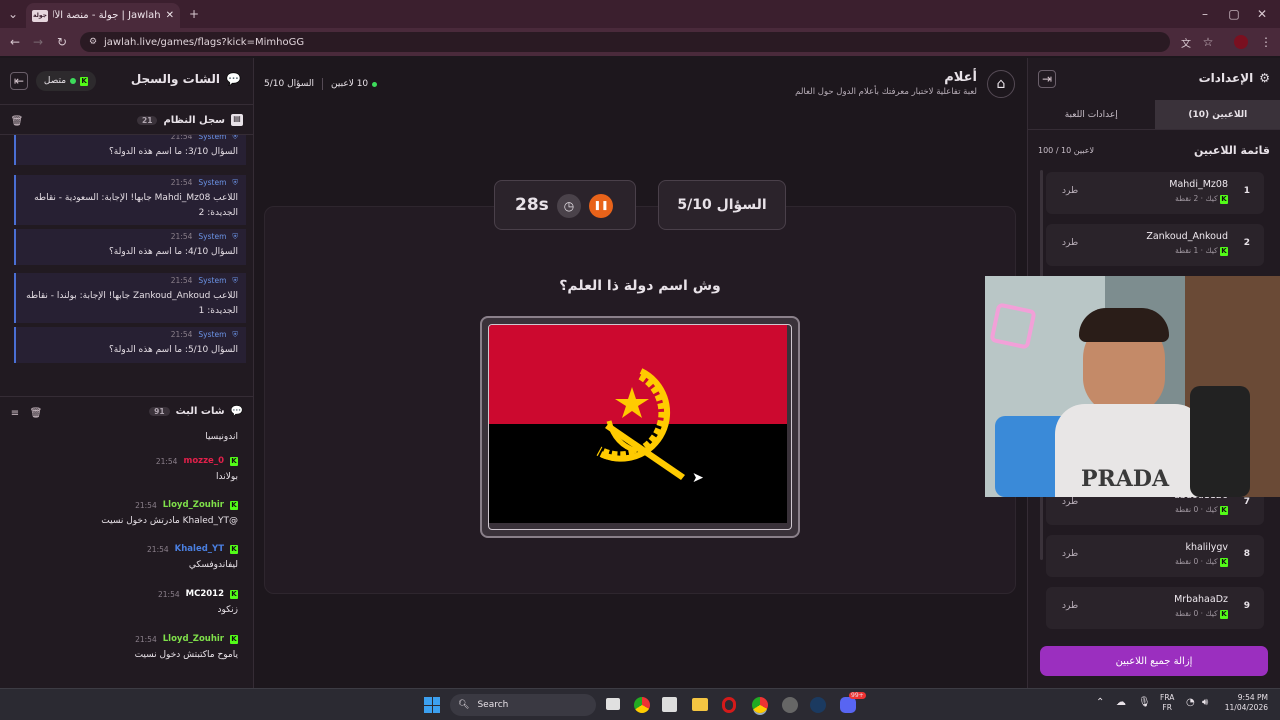  What do you see at coordinates (1013, 326) in the screenshot?
I see `neon-light` at bounding box center [1013, 326].